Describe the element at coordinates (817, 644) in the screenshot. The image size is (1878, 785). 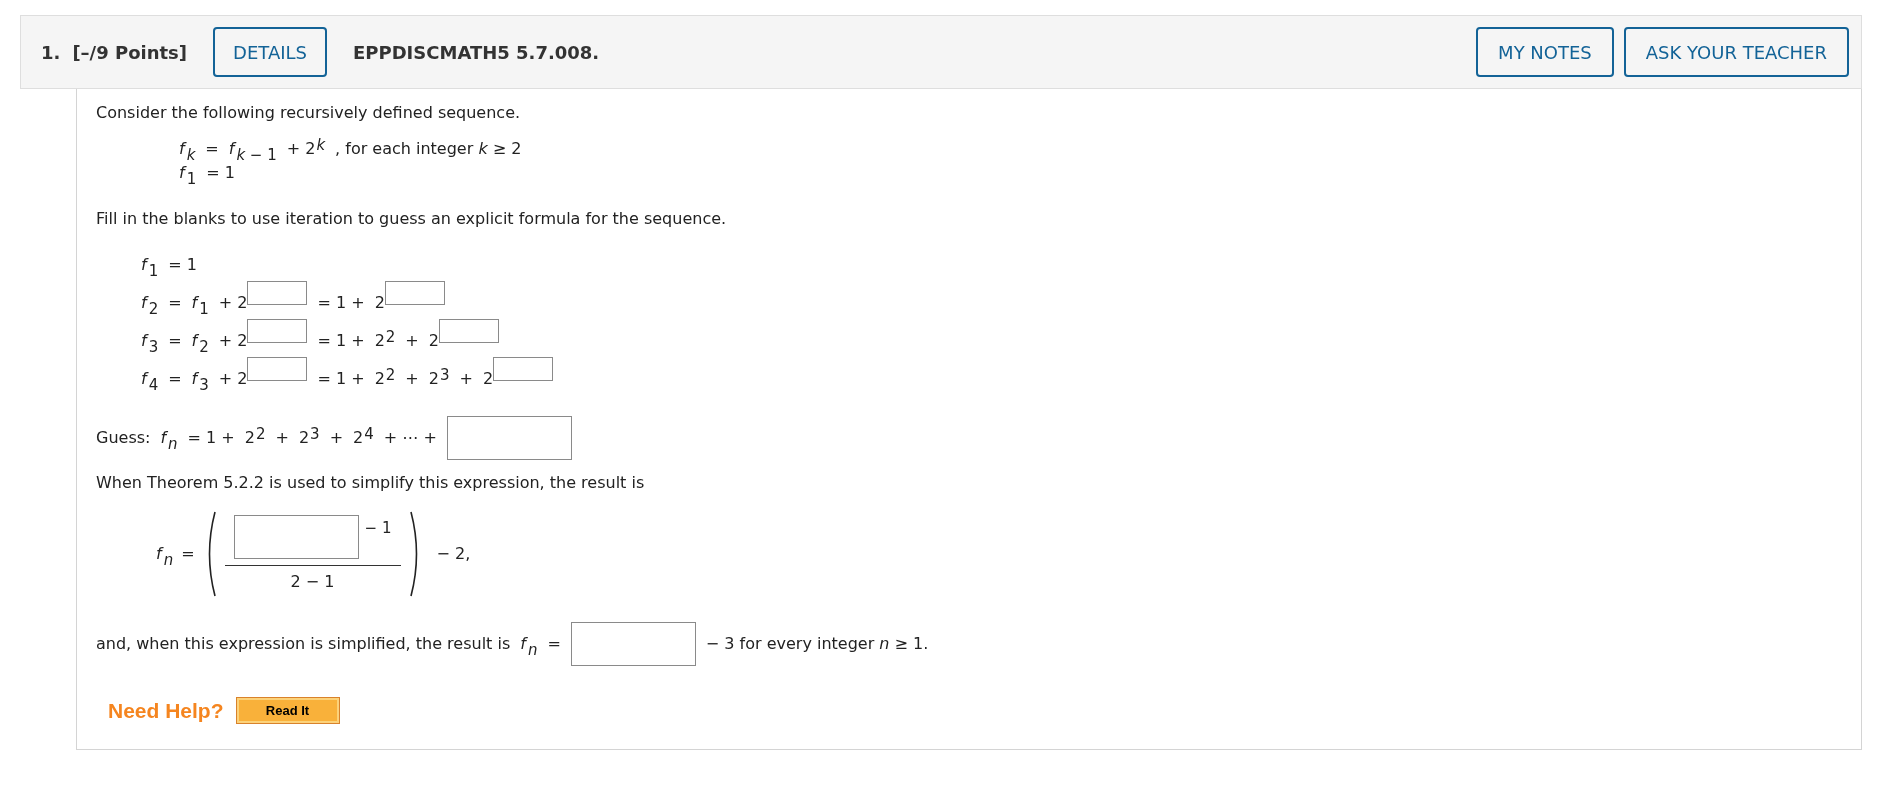
I see `math-text: − 3 for every integer n ≥ 1.` at that location.